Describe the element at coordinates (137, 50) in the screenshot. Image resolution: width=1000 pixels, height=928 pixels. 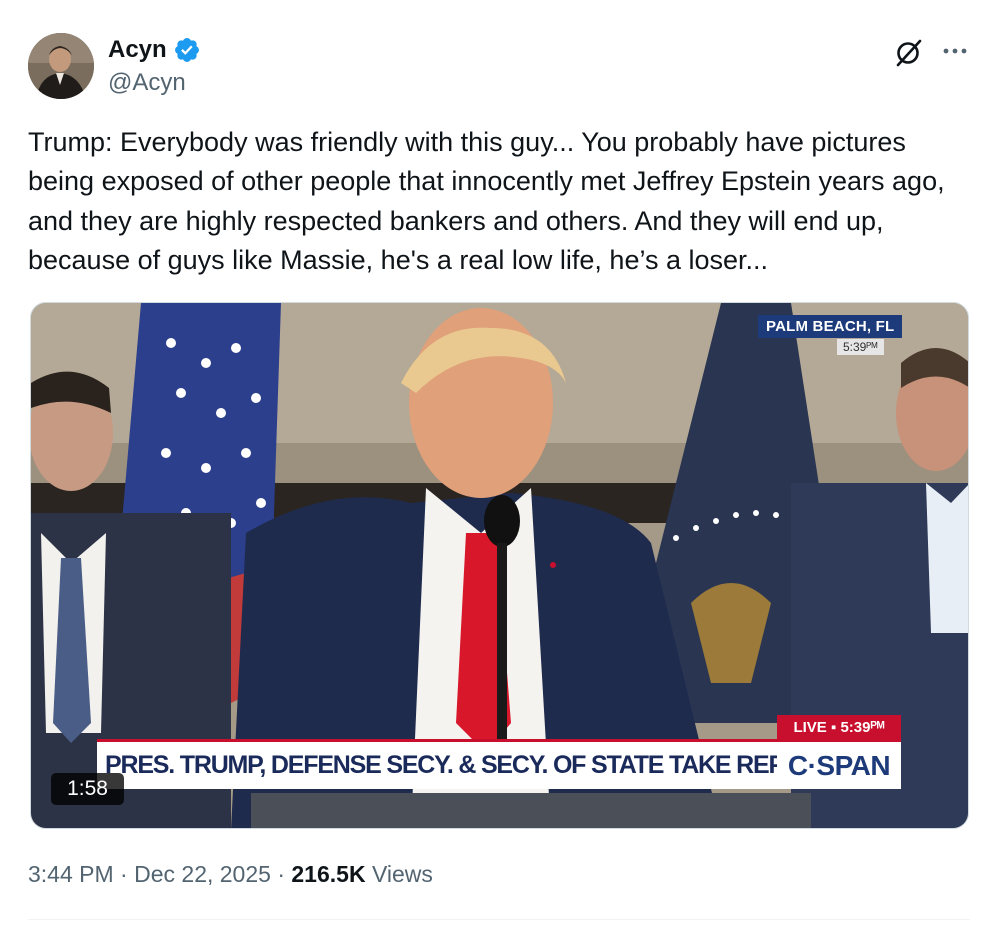
I see `author-display-name: Acyn` at that location.